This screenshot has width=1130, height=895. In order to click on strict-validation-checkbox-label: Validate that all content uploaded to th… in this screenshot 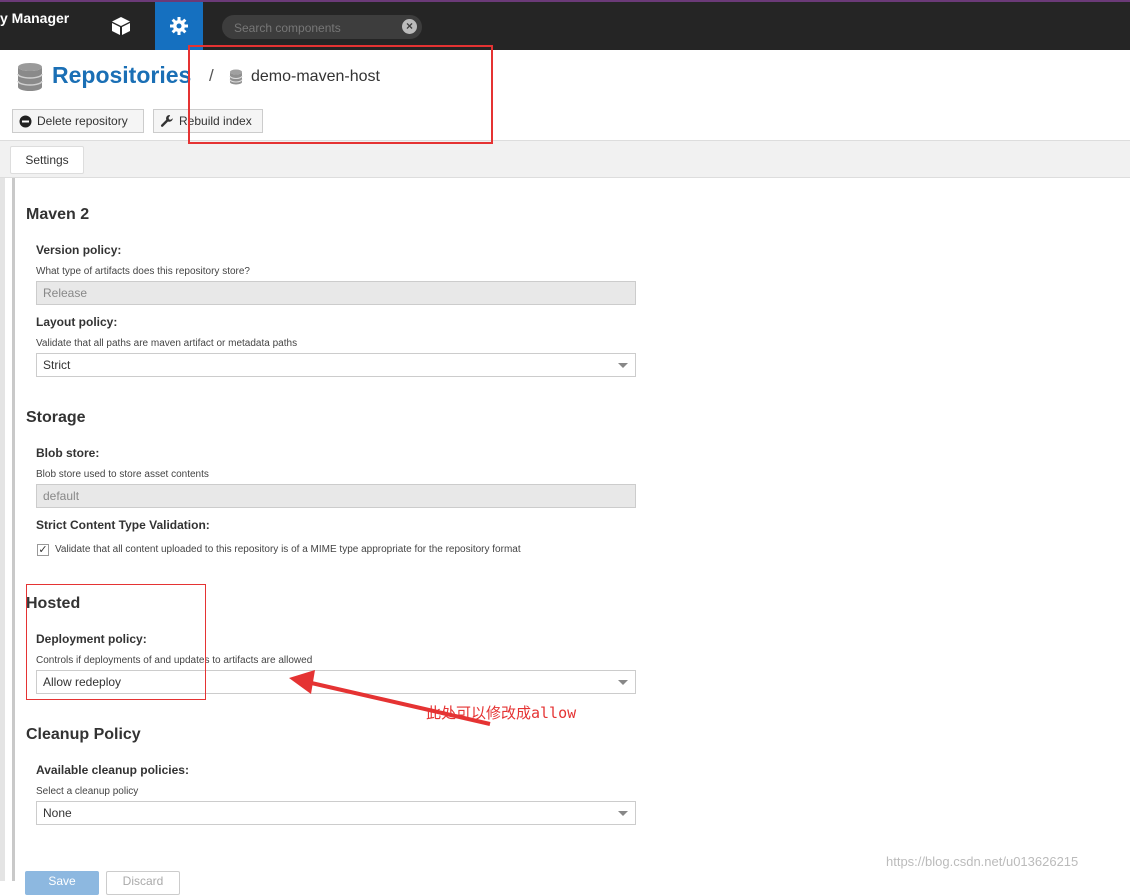, I will do `click(288, 549)`.